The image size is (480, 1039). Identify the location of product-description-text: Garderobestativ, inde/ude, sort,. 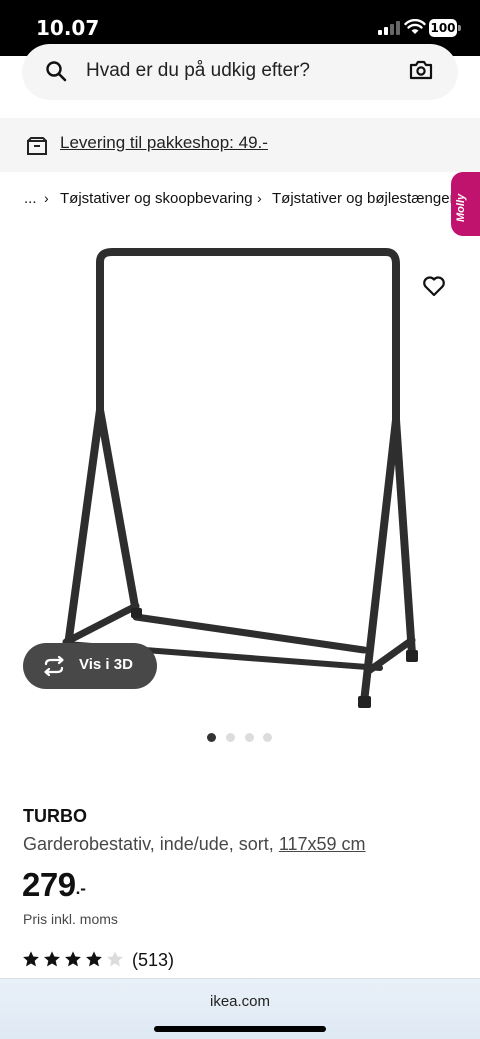
(151, 844).